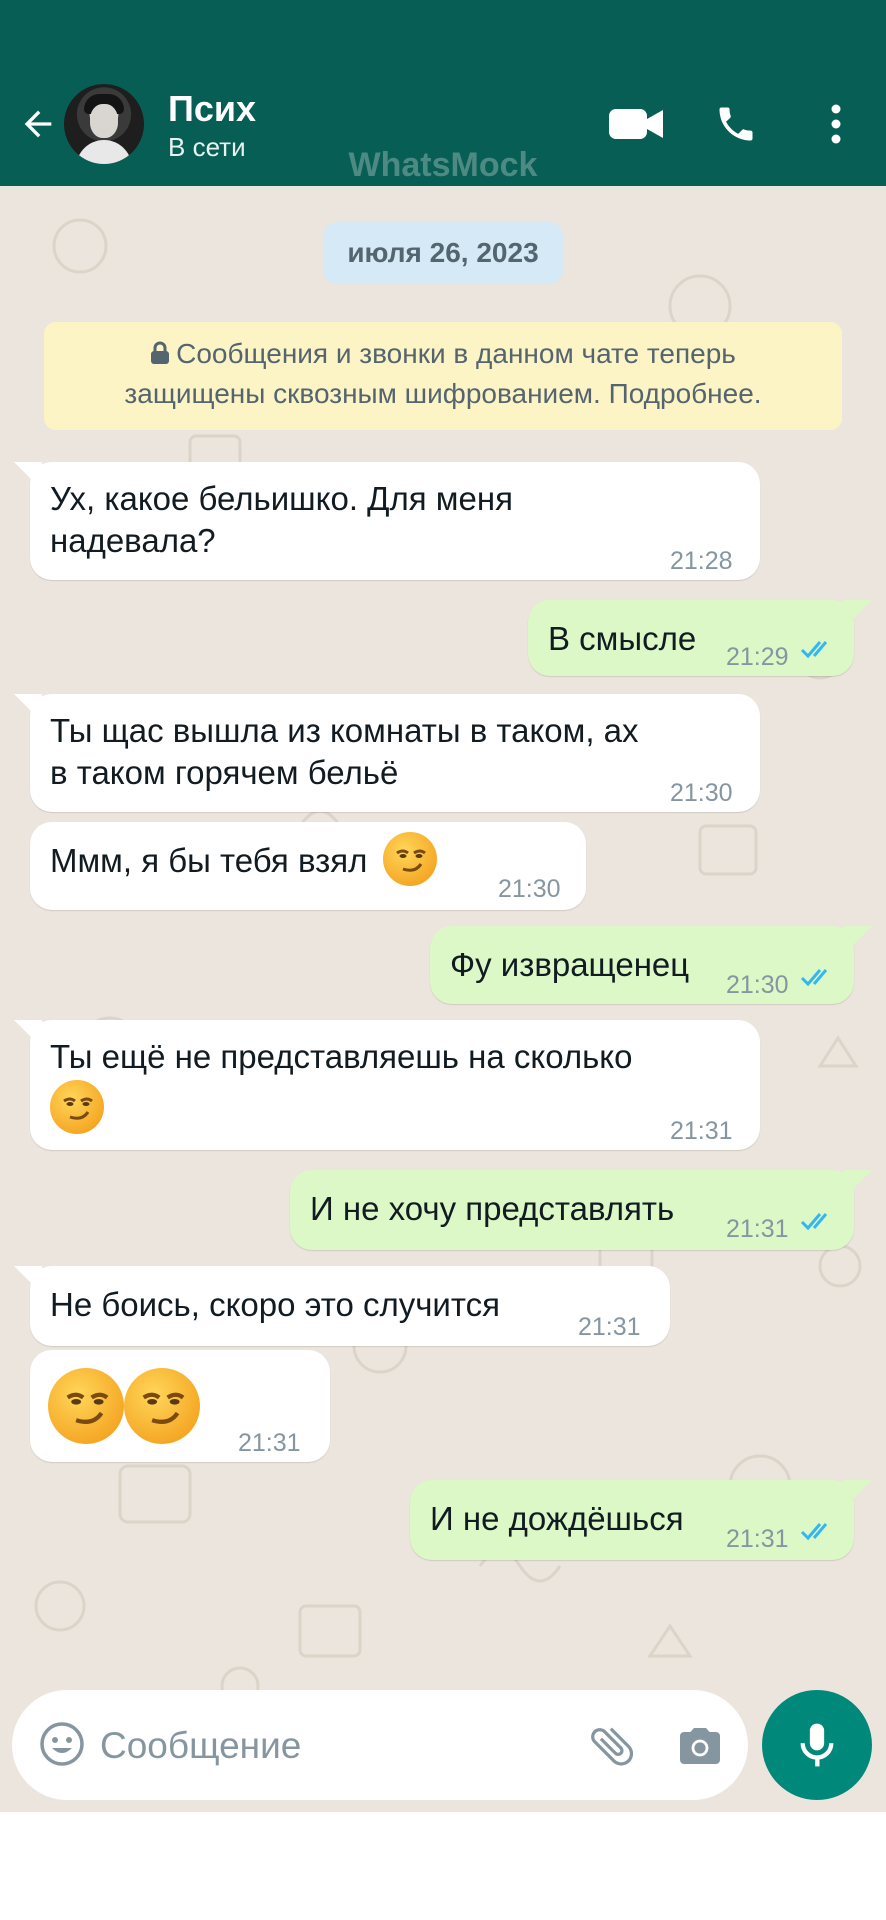 The width and height of the screenshot is (886, 1920). What do you see at coordinates (200, 1746) in the screenshot?
I see `message-input: Сообщение` at bounding box center [200, 1746].